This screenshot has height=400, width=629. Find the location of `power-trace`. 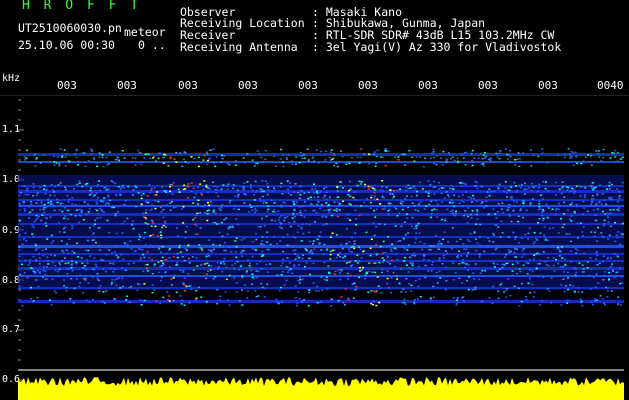

power-trace is located at coordinates (321, 388).